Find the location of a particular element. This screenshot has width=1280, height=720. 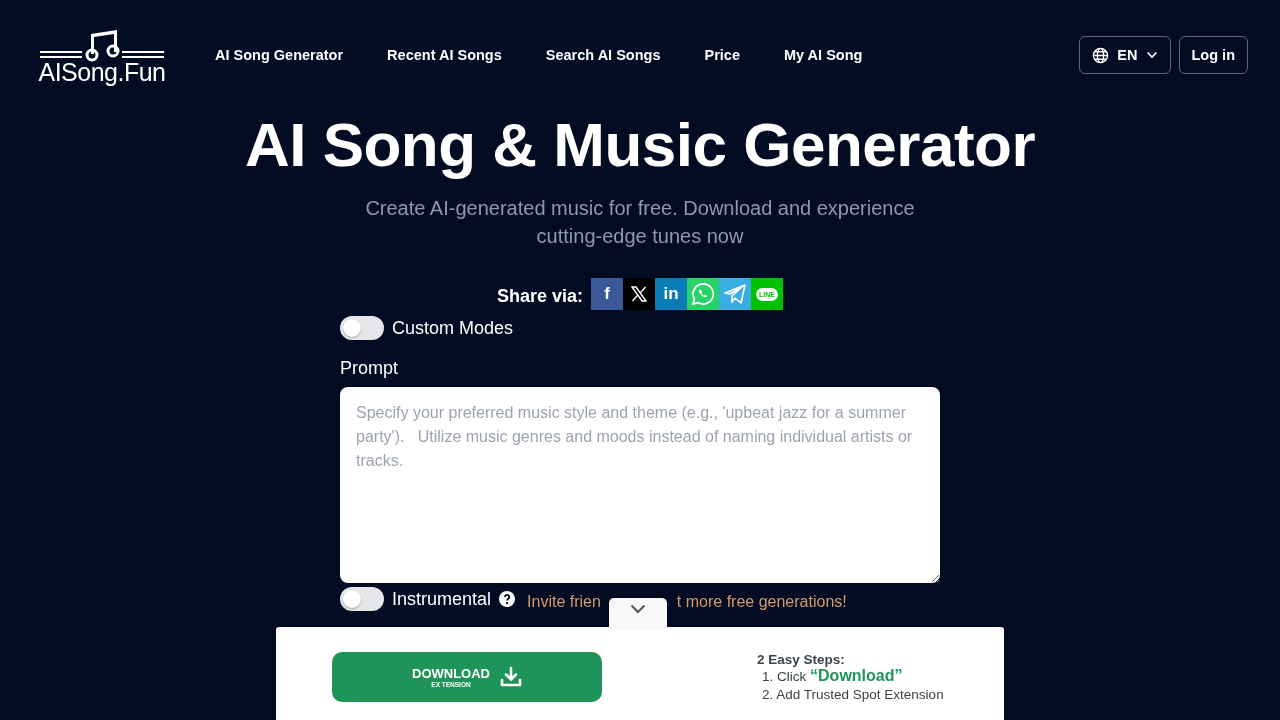

phone-bubble-icon is located at coordinates (703, 294).